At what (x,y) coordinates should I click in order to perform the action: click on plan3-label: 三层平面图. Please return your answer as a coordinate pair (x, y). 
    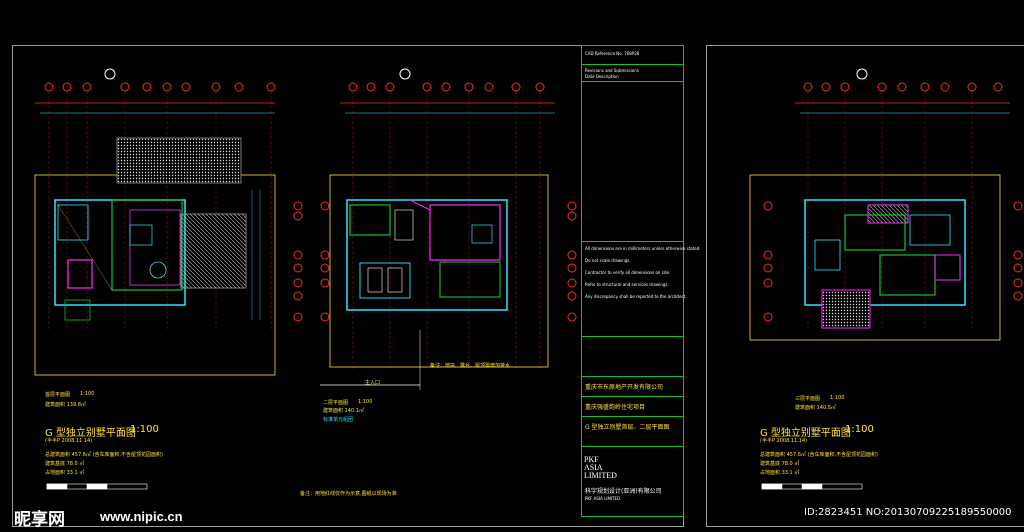
    Looking at the image, I should click on (808, 399).